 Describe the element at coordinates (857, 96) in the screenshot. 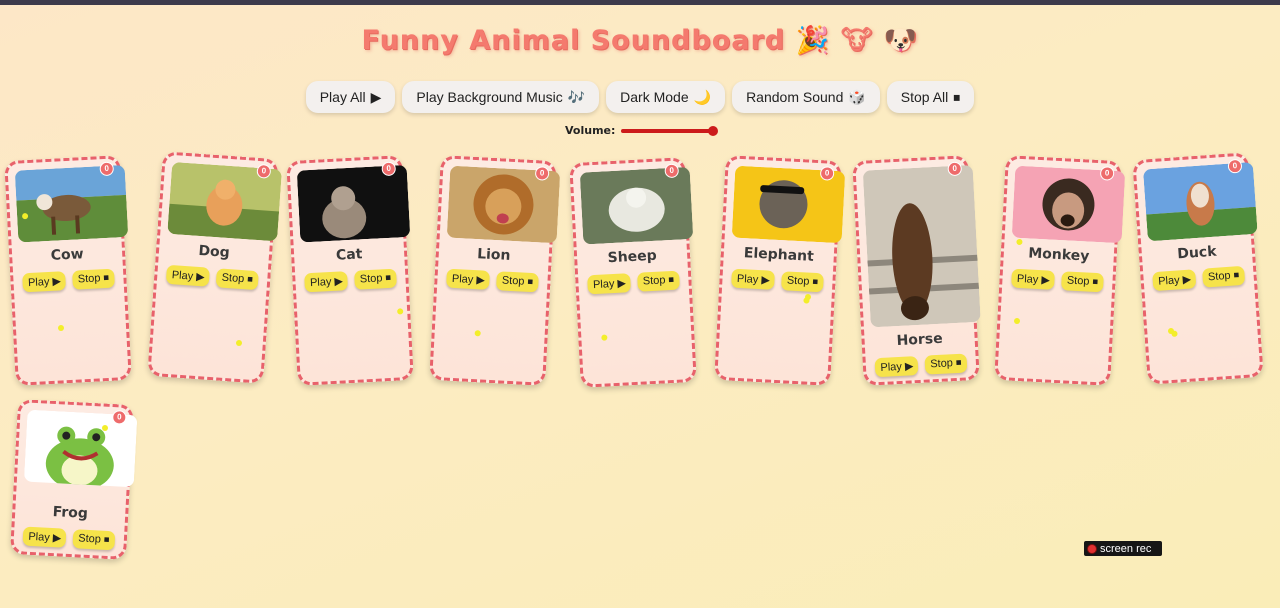

I see `dice-icon: 🎲` at that location.